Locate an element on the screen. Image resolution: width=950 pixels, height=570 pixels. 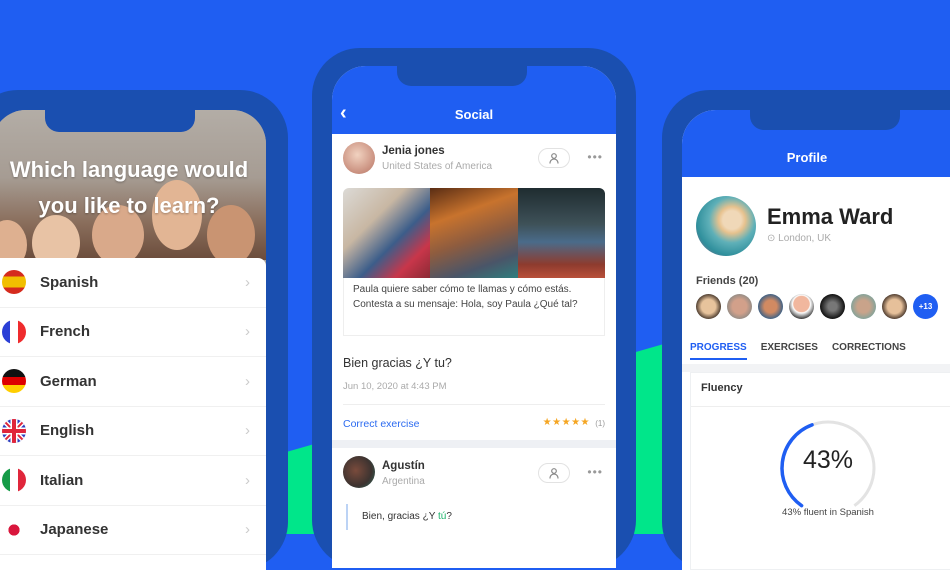
profile-tabs: PROGRESS EXERCISES CORRECTIONS is located at coordinates (798, 351).